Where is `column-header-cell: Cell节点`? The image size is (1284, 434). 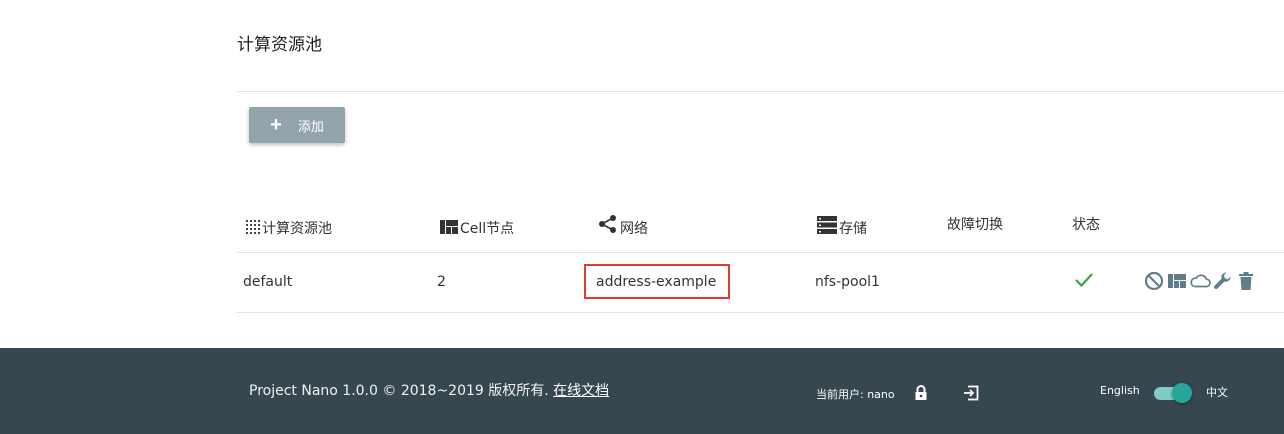 column-header-cell: Cell节点 is located at coordinates (477, 223).